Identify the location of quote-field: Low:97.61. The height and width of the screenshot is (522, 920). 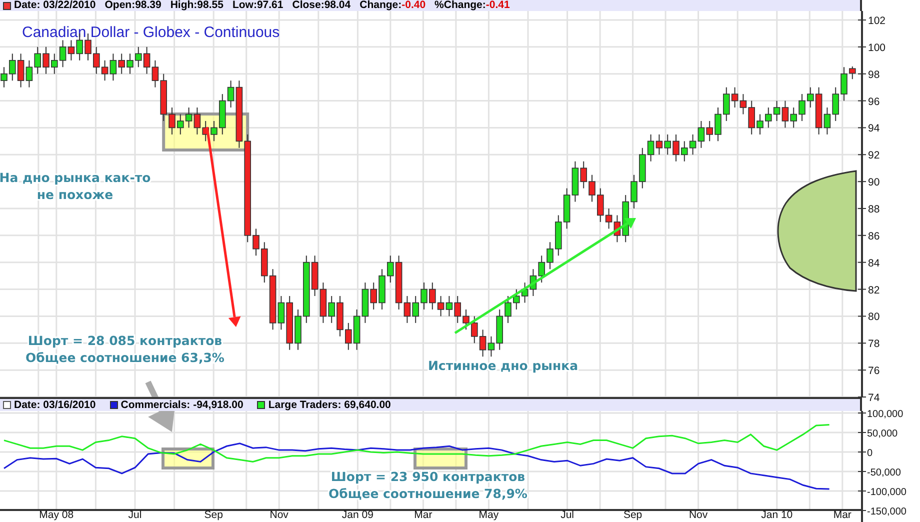
(258, 5).